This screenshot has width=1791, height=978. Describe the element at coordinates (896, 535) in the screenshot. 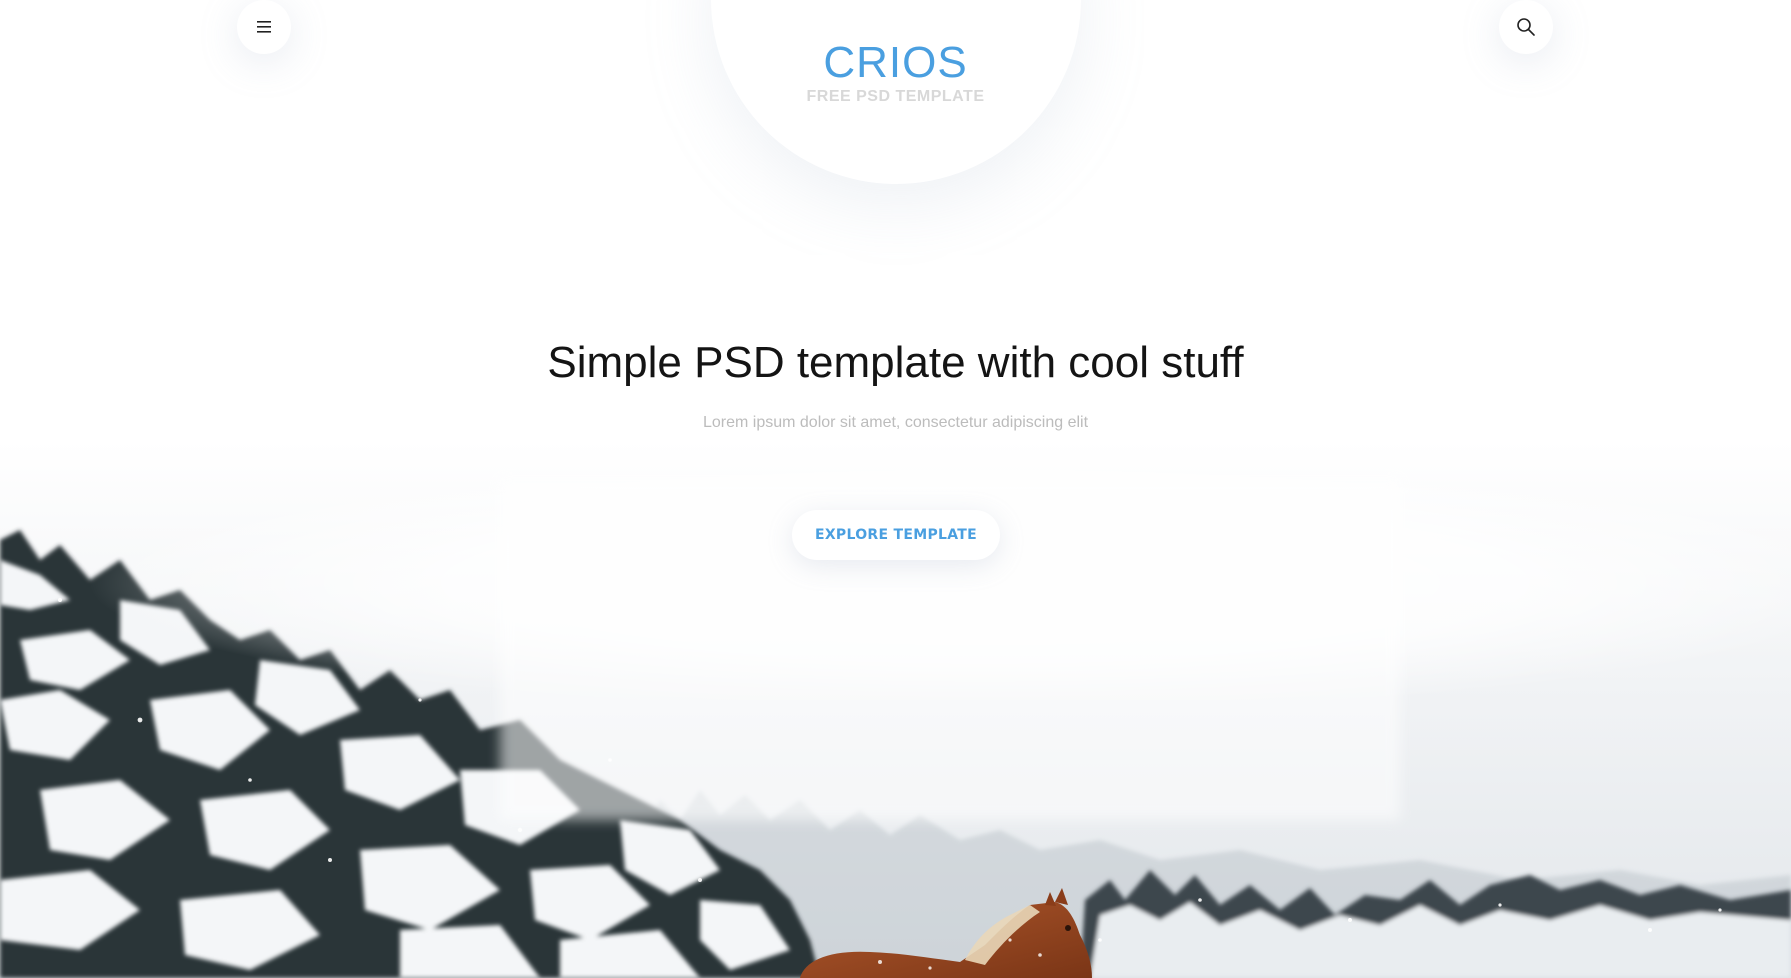

I see `explore-template-button: EXPLORE TEMPLATE` at that location.